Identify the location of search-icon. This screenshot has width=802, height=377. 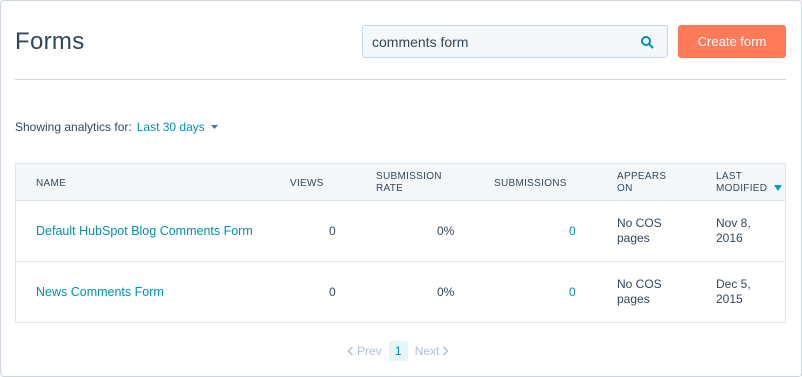
(647, 42).